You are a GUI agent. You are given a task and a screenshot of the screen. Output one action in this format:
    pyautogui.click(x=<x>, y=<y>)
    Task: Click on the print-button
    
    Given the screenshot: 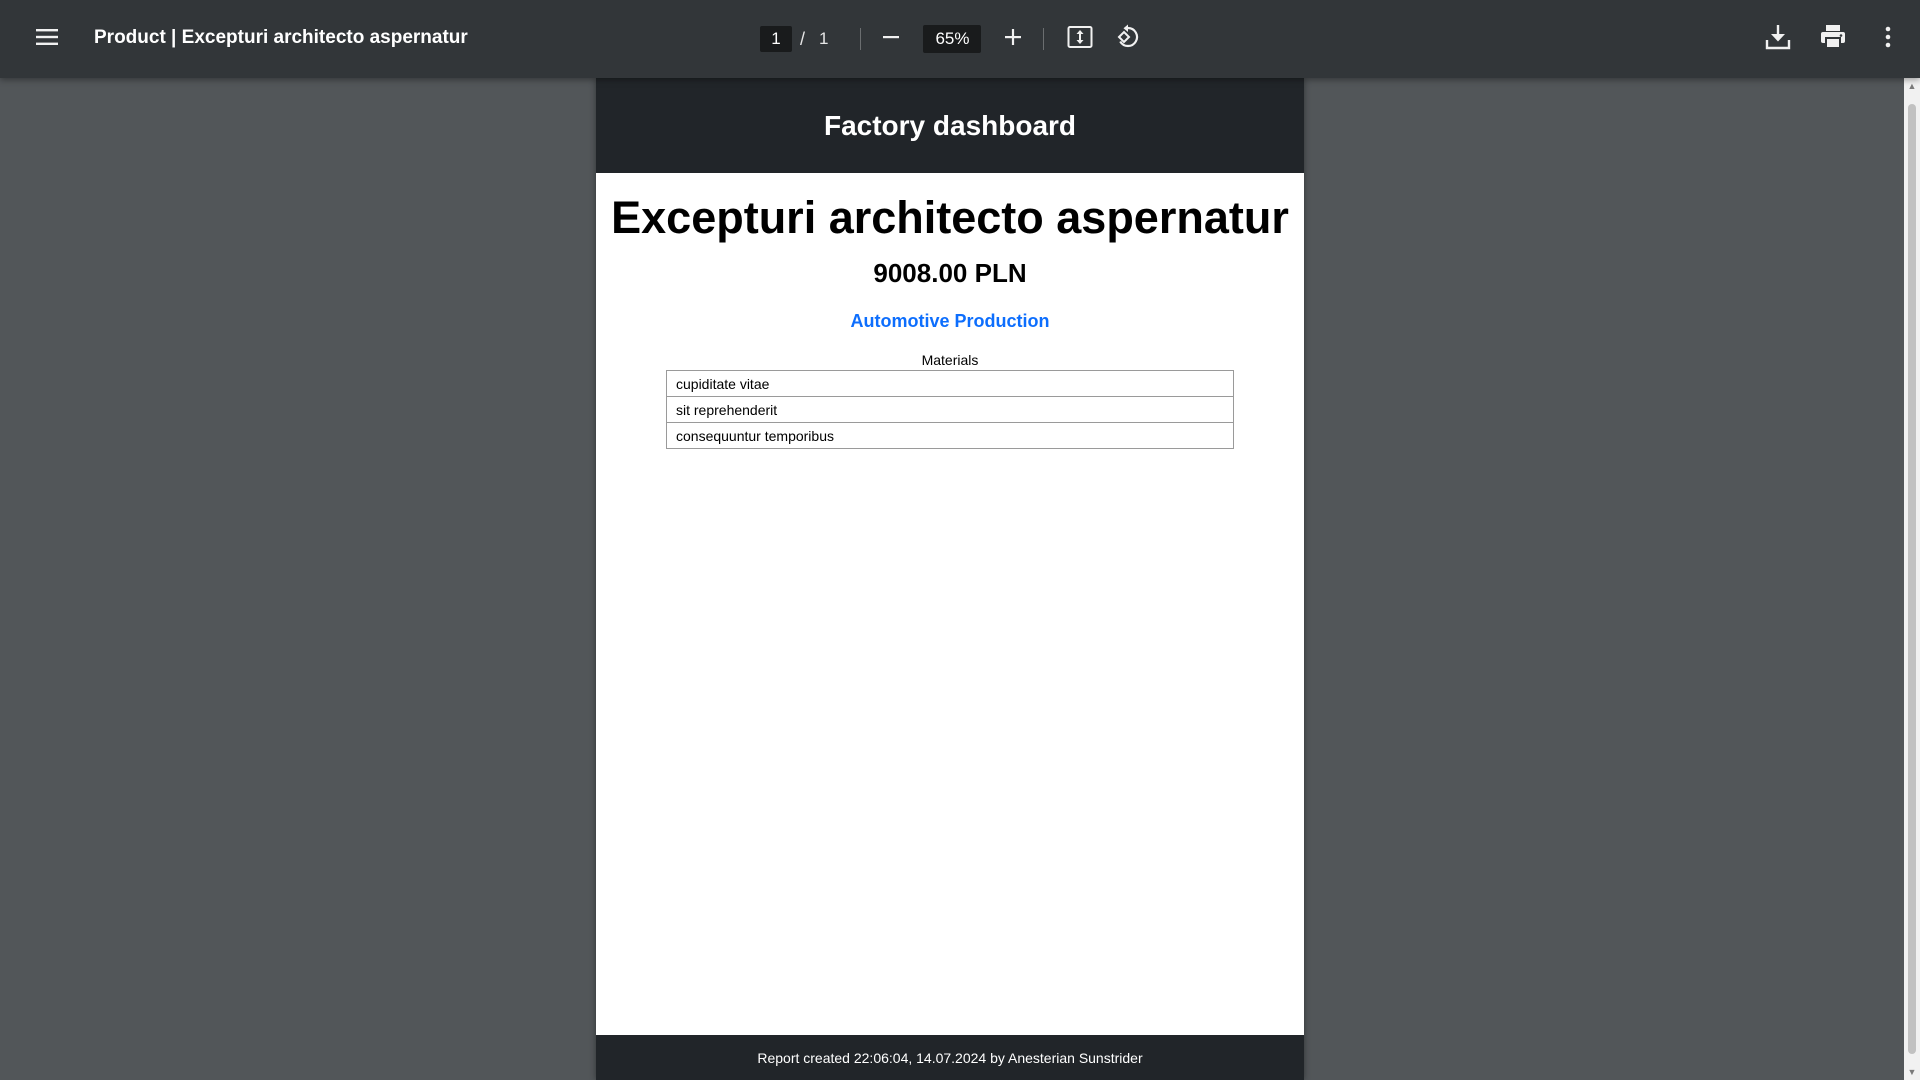 What is the action you would take?
    pyautogui.click(x=1833, y=39)
    